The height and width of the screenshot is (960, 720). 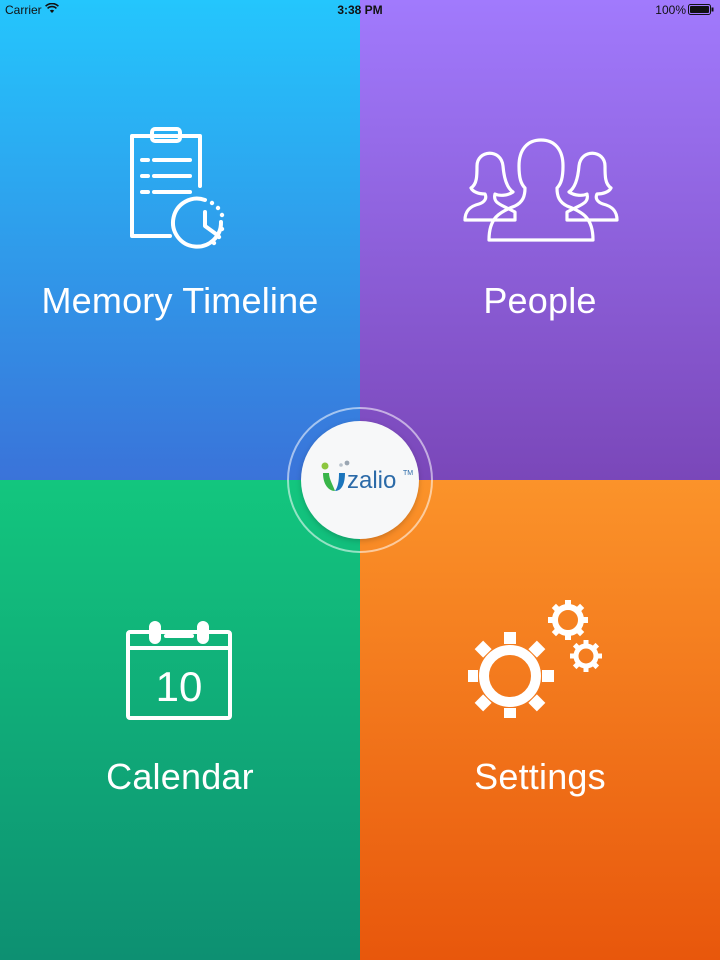 I want to click on clipboard-clock-icon, so click(x=177, y=188).